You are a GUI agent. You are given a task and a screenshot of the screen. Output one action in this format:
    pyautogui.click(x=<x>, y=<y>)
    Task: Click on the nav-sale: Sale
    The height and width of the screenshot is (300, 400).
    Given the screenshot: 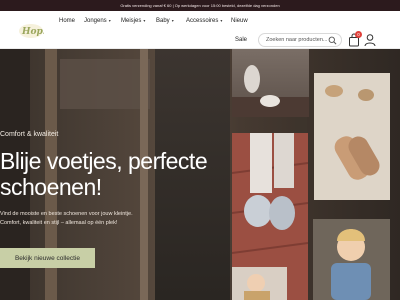 What is the action you would take?
    pyautogui.click(x=241, y=40)
    